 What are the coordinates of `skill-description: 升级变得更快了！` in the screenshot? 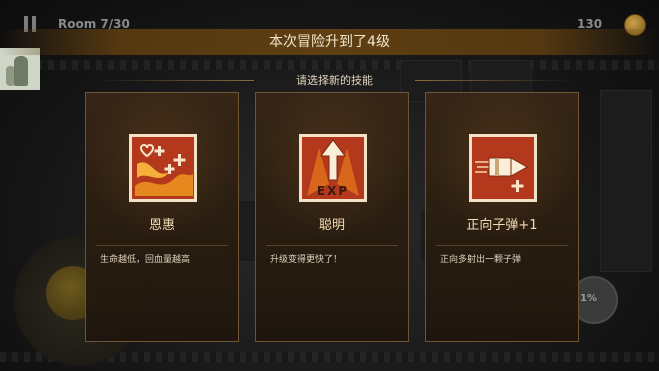 It's located at (306, 260).